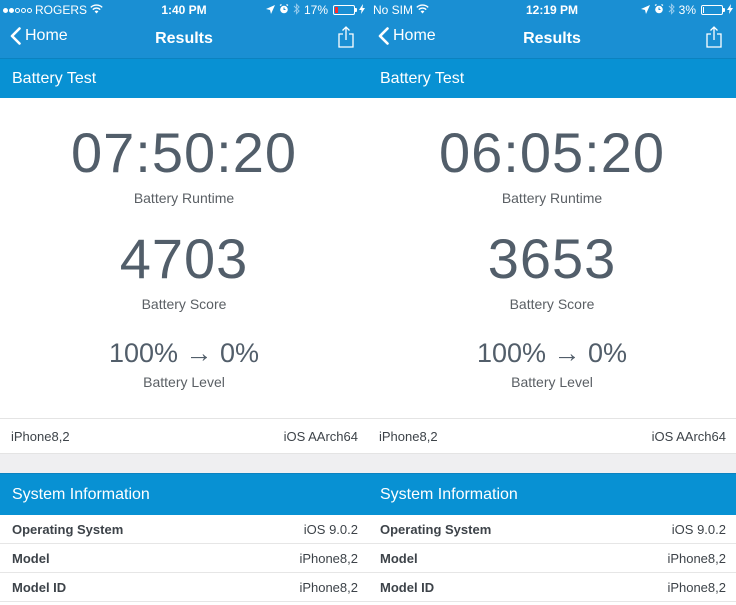  I want to click on battery-score-value: 3653, so click(552, 258).